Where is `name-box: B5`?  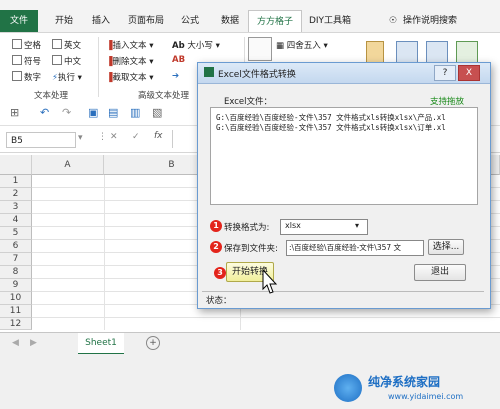 name-box: B5 is located at coordinates (41, 140).